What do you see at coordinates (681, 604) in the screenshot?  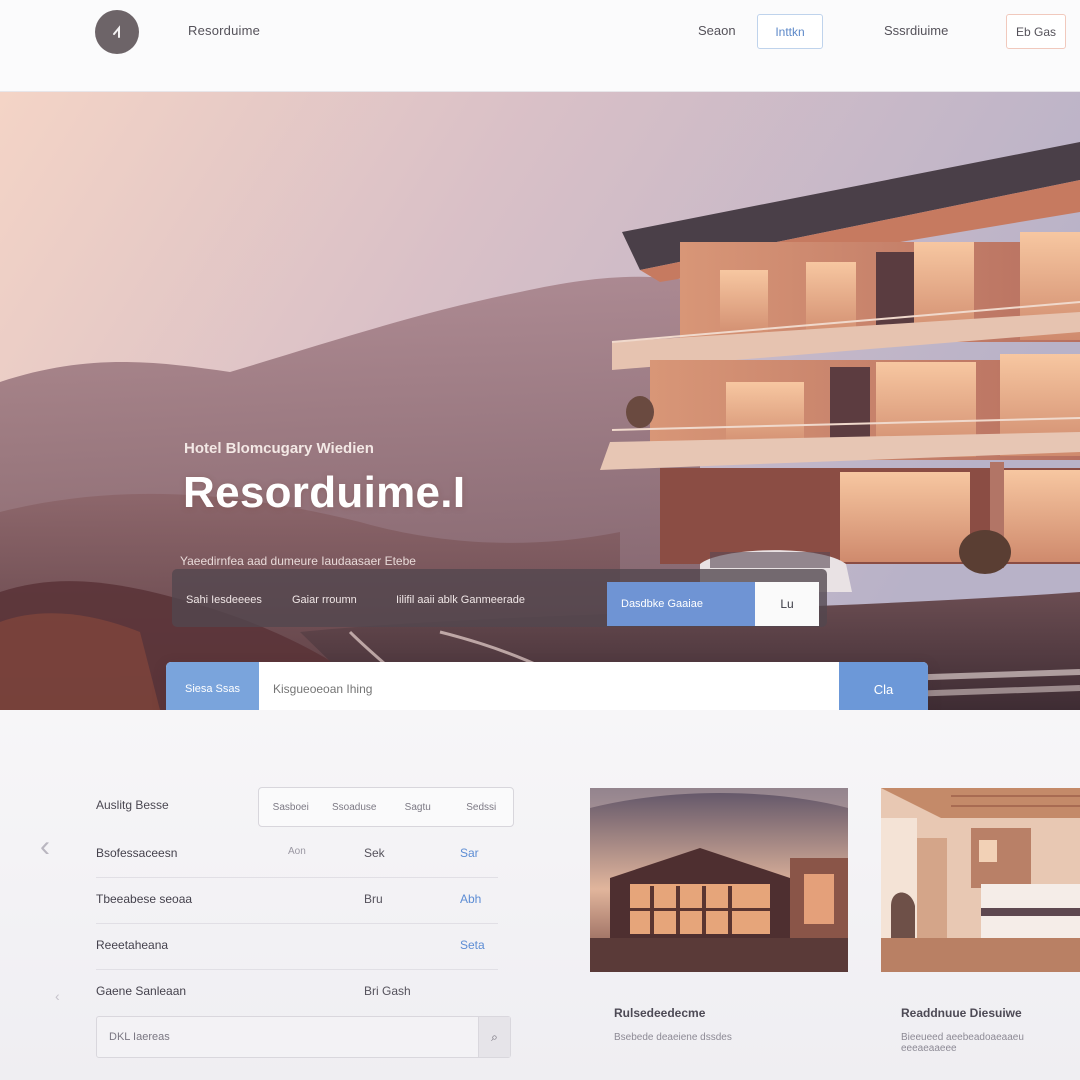 I see `booking-date-field: Dasdbke Gaaiae` at bounding box center [681, 604].